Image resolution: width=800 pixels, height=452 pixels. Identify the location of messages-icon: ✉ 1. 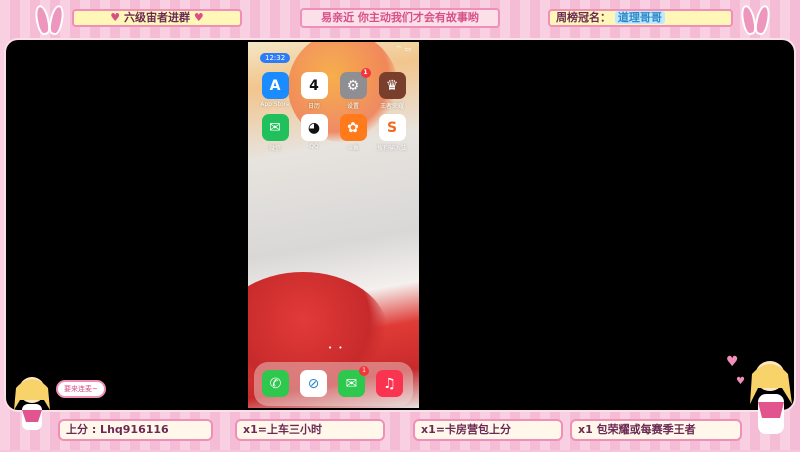
(353, 381).